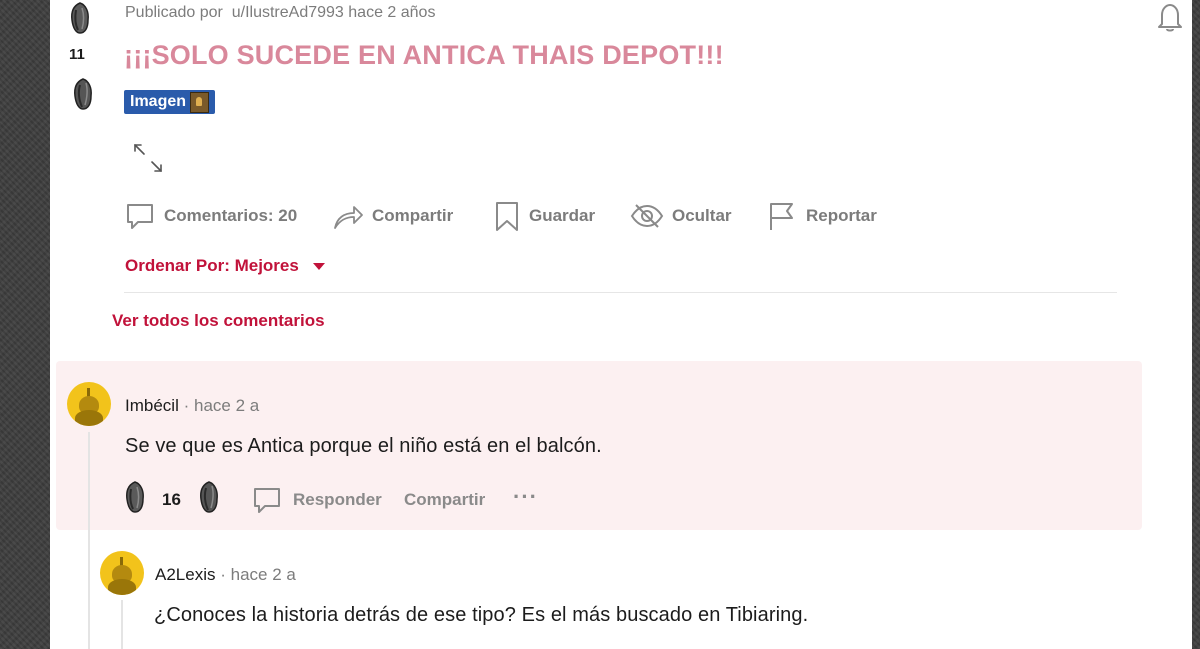  Describe the element at coordinates (212, 265) in the screenshot. I see `sort-label: Ordenar Por: Mejores` at that location.